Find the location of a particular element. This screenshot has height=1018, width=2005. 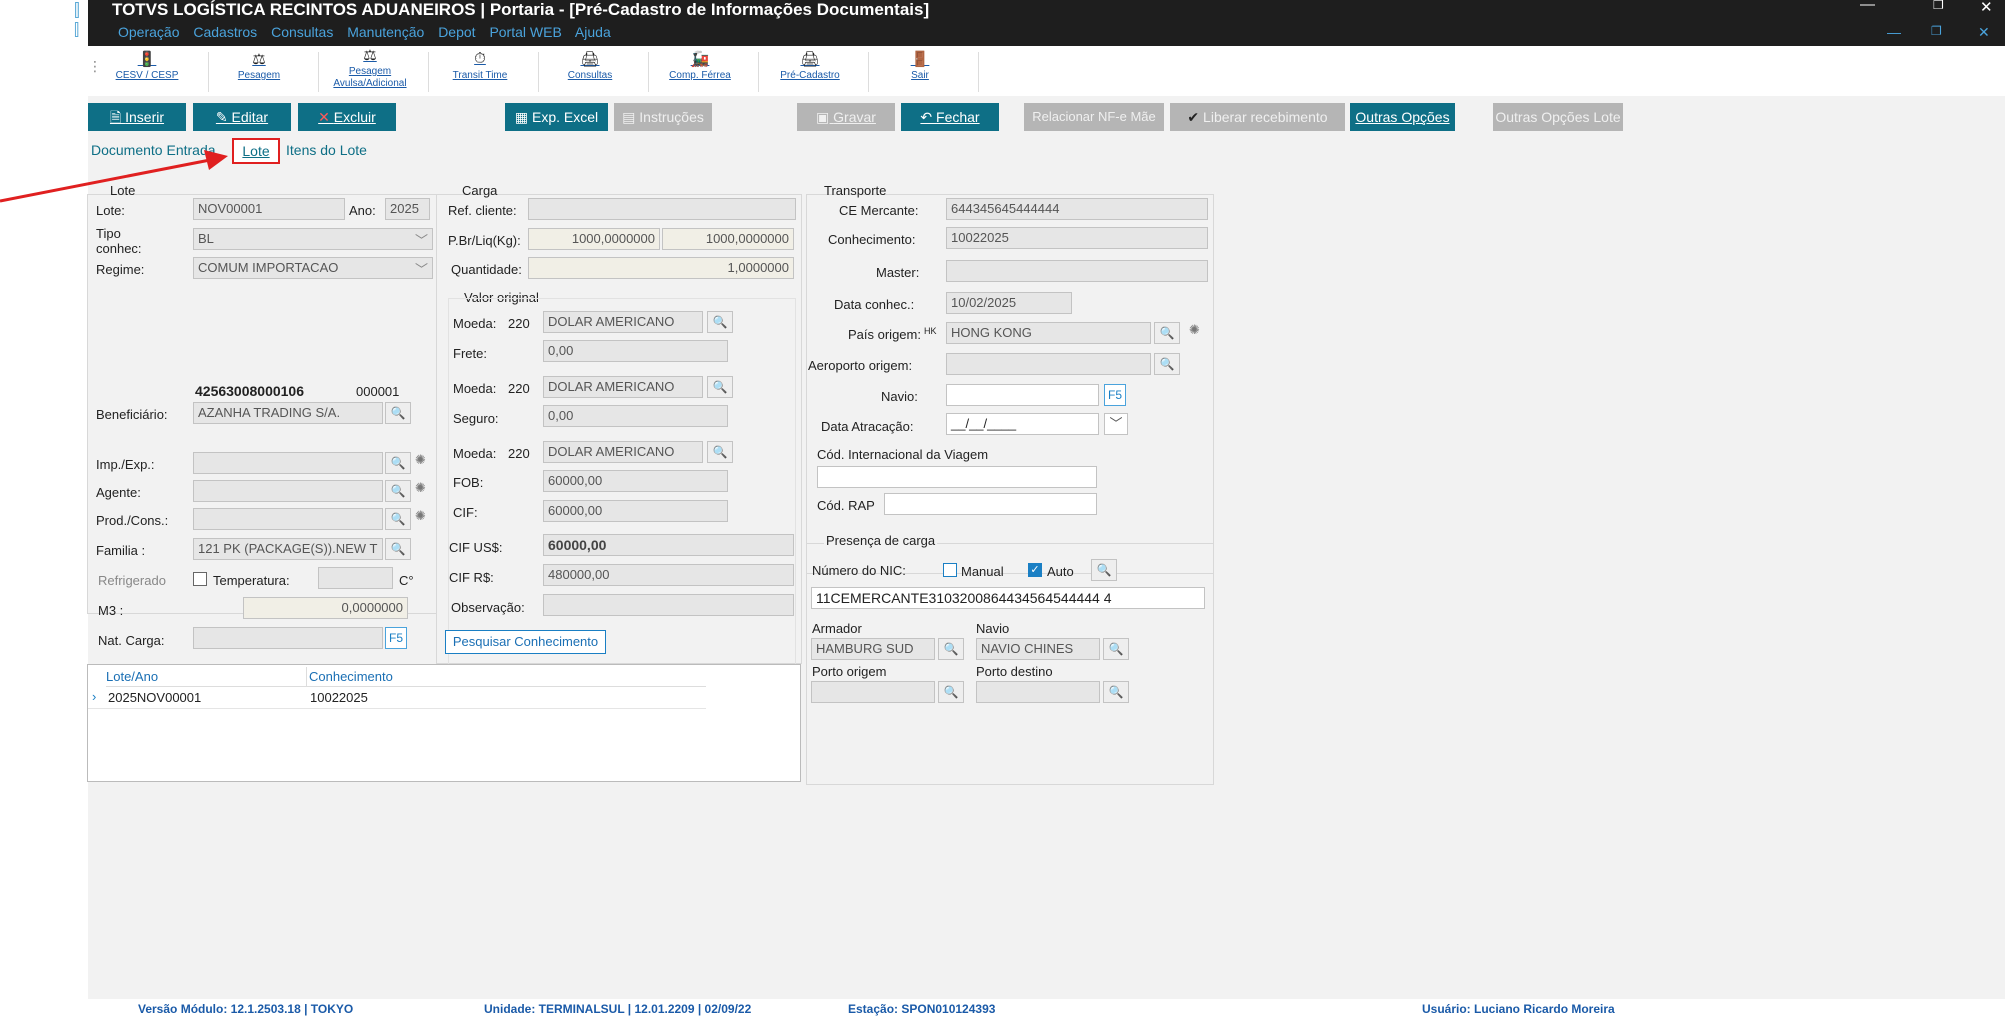

presenca-navio-input: NAVIO CHINES is located at coordinates (1038, 649).